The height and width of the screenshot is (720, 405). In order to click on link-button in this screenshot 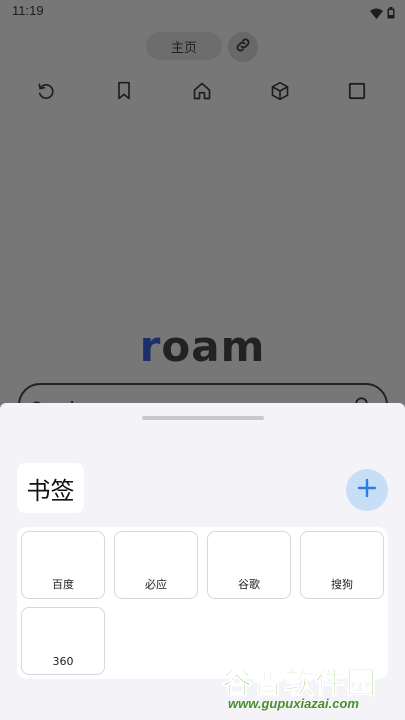, I will do `click(243, 47)`.